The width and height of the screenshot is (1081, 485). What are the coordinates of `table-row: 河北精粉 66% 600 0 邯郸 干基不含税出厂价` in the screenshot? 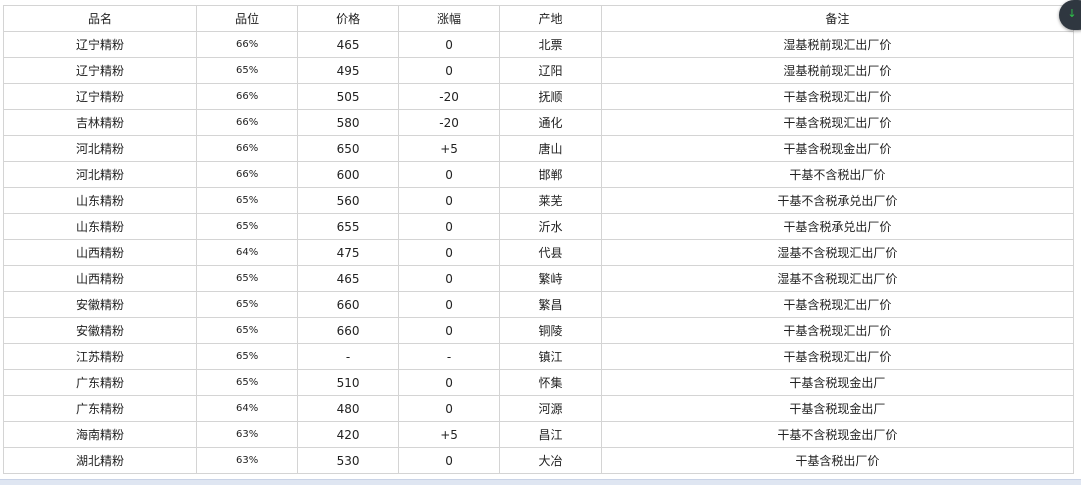 It's located at (539, 174).